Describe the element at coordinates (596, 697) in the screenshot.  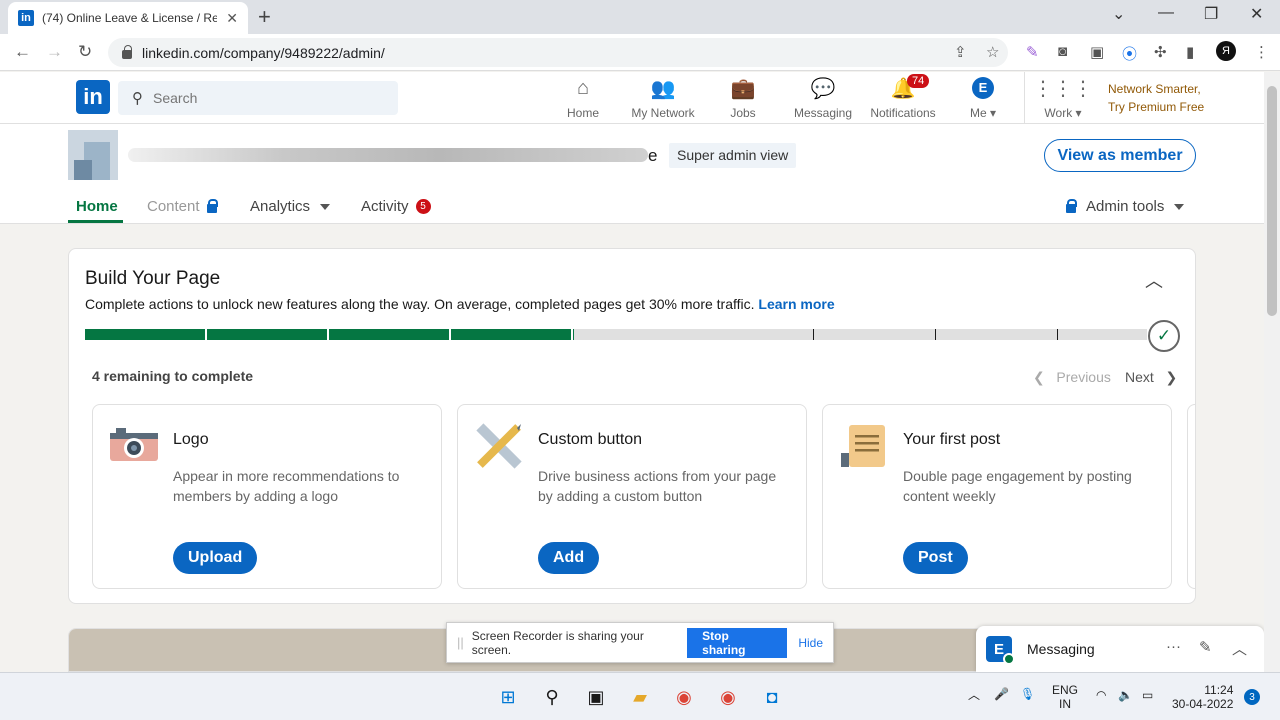
I see `task-view-icon: ▣` at that location.